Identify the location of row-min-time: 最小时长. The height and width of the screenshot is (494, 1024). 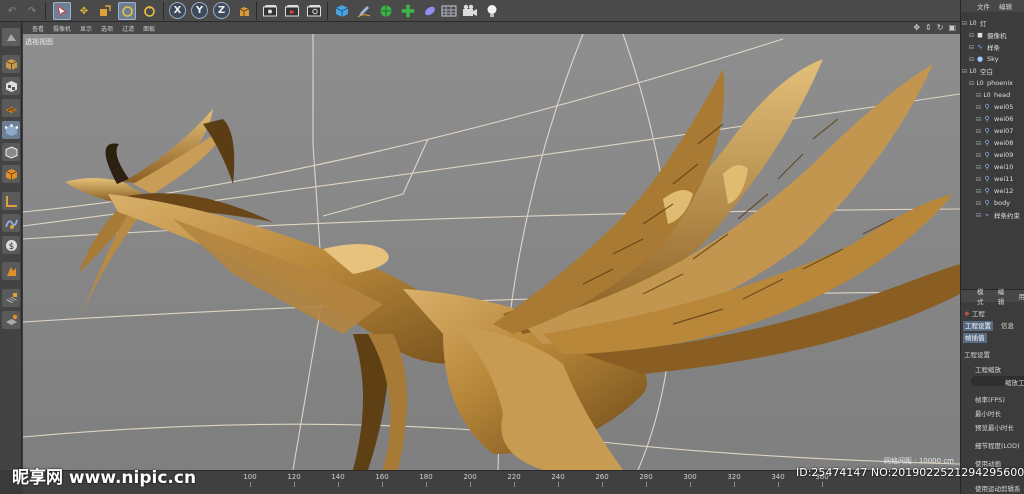
(988, 414).